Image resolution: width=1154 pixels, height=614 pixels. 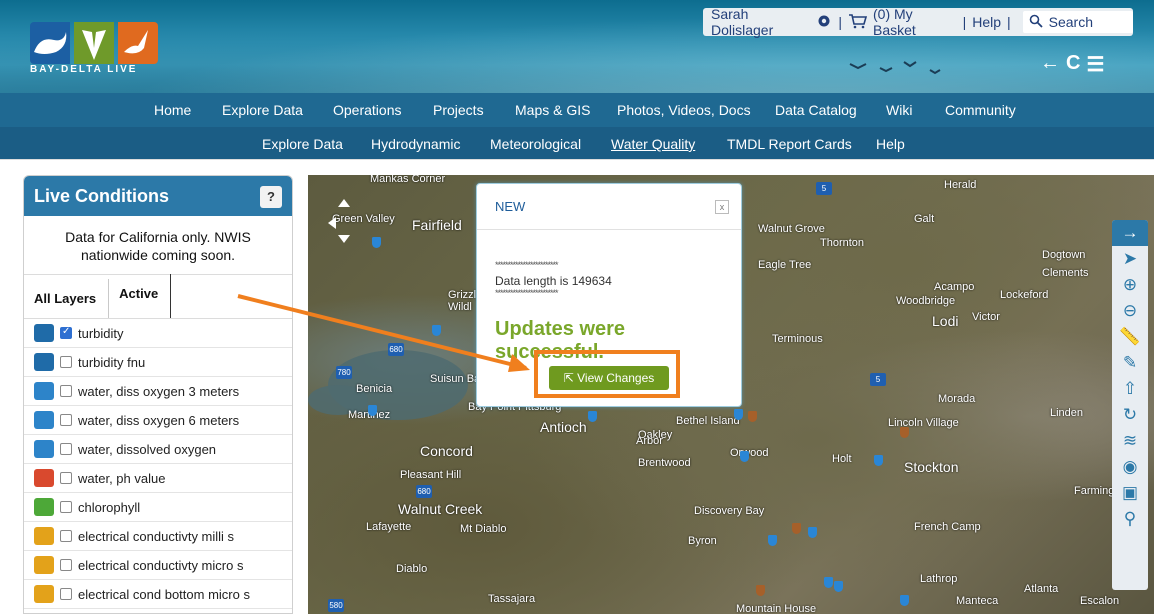 I want to click on nav-community: Community, so click(x=980, y=110).